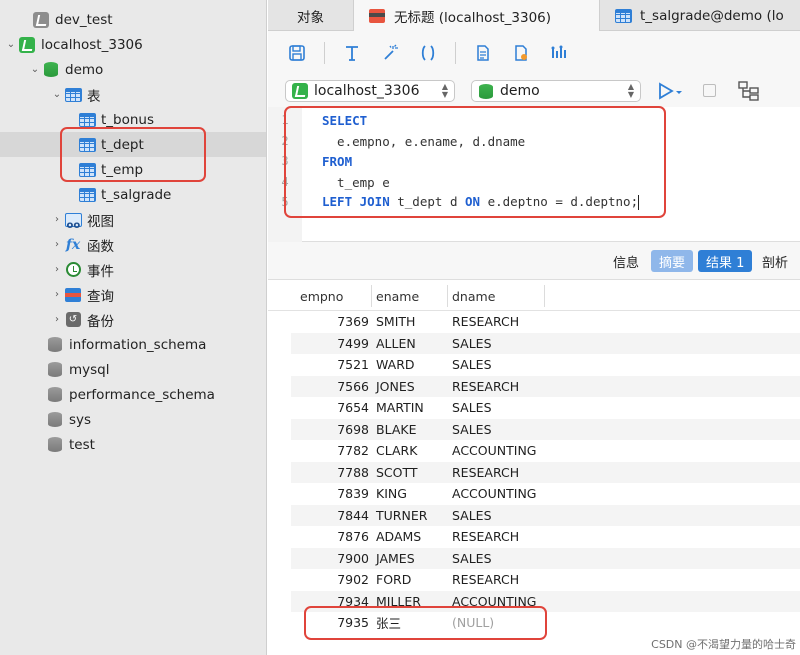 This screenshot has height=655, width=800. Describe the element at coordinates (330, 559) in the screenshot. I see `cell-empno: 7900` at that location.